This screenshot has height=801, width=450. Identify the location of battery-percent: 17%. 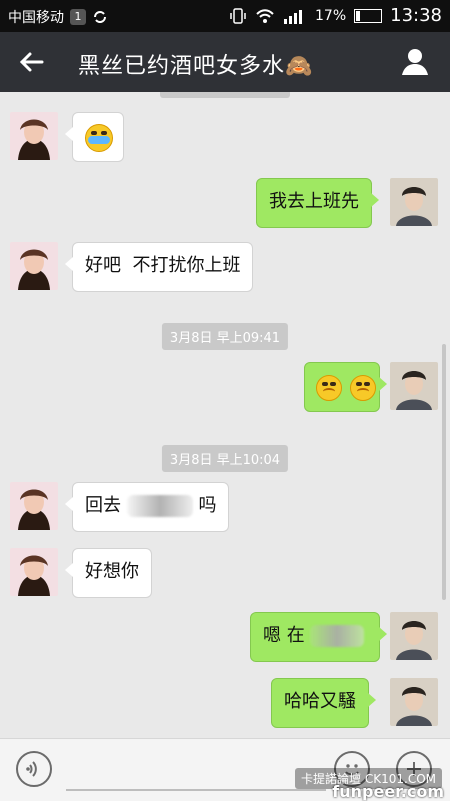
(331, 15).